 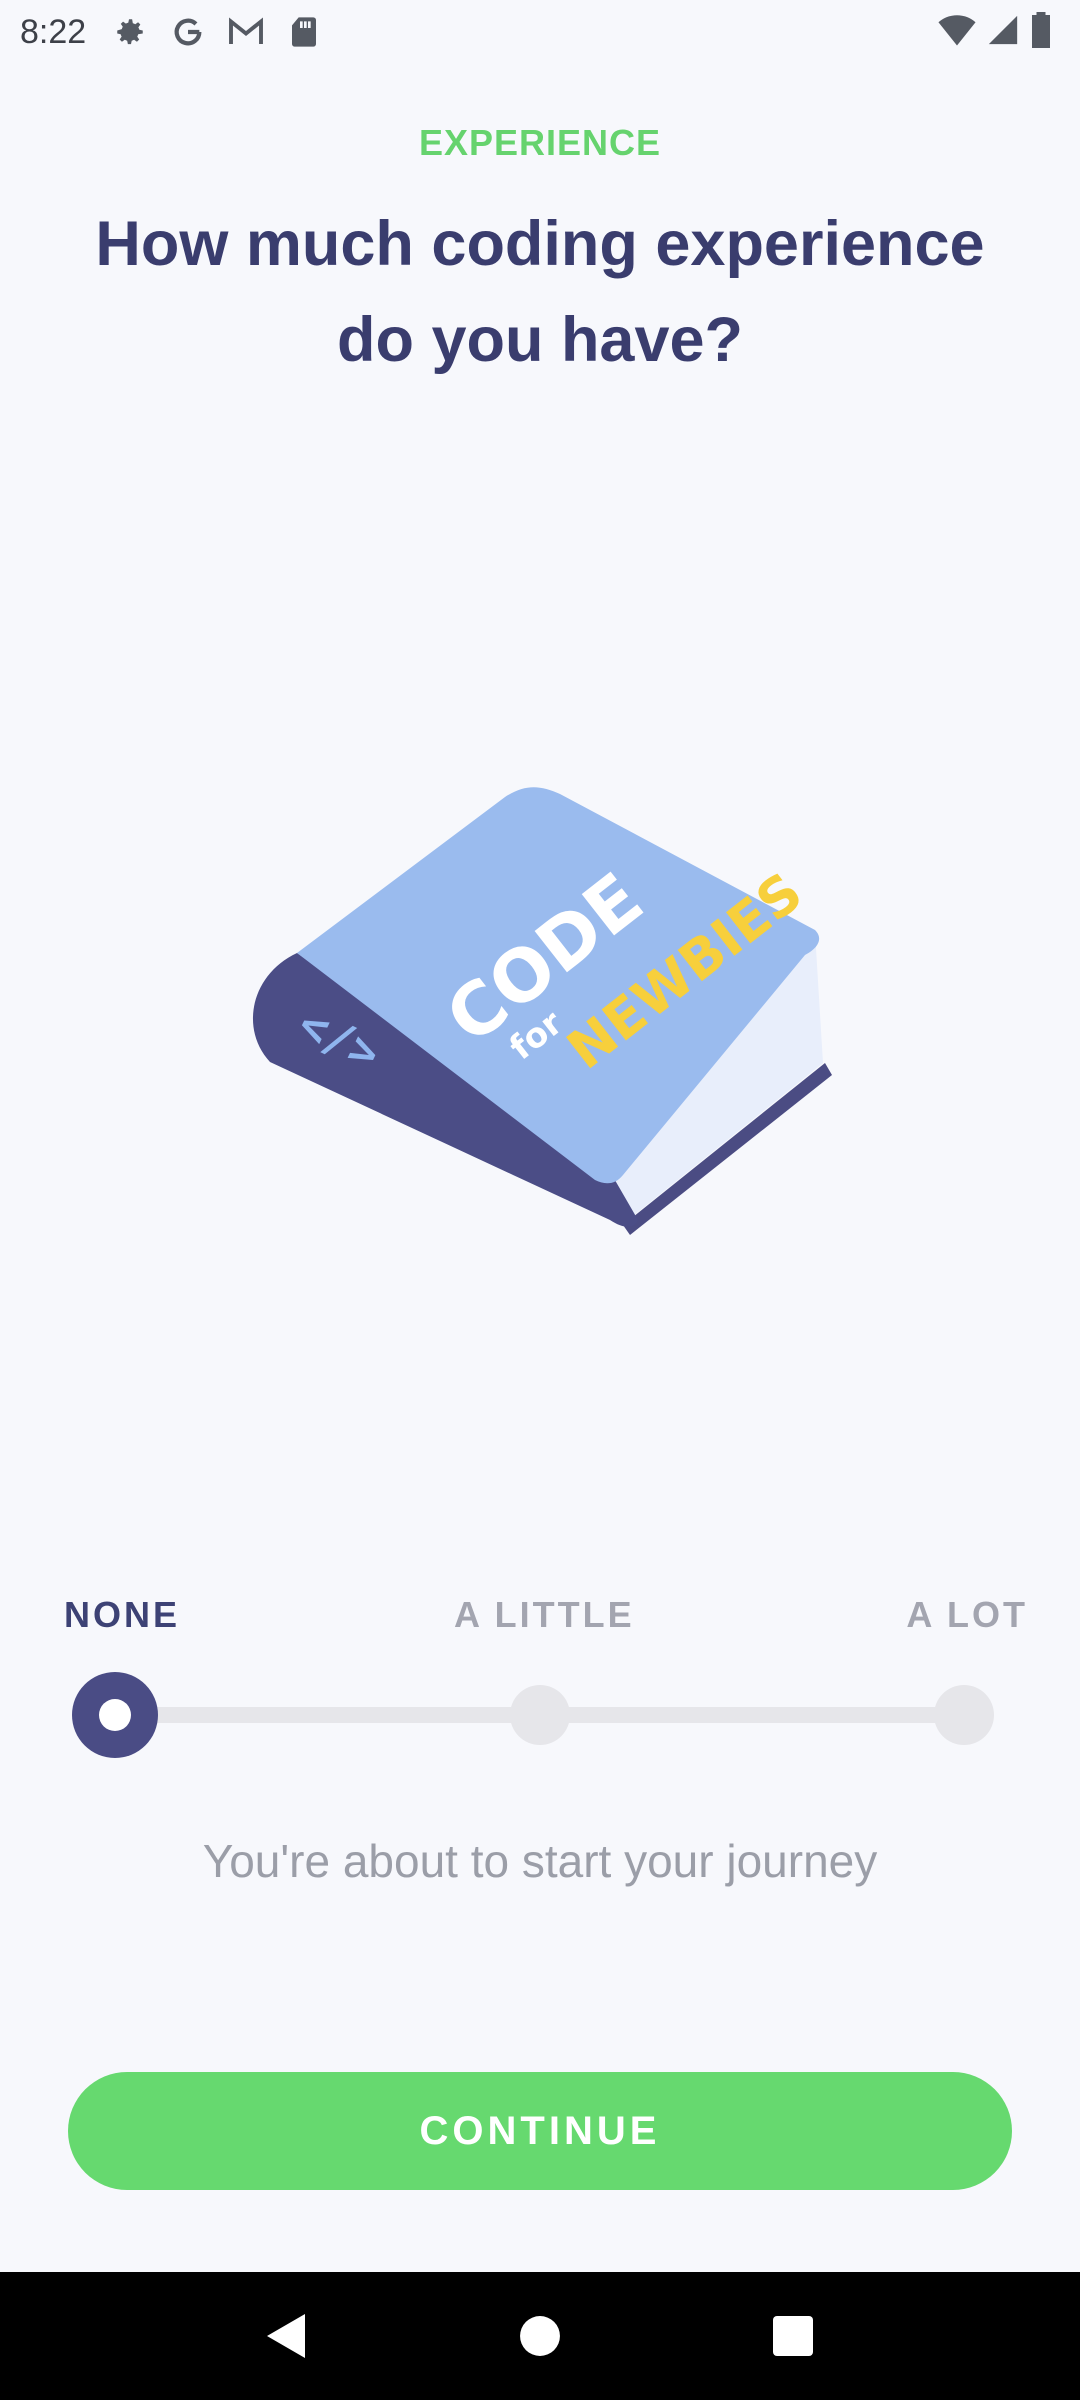 I want to click on status-bar: 8:22, so click(x=540, y=32).